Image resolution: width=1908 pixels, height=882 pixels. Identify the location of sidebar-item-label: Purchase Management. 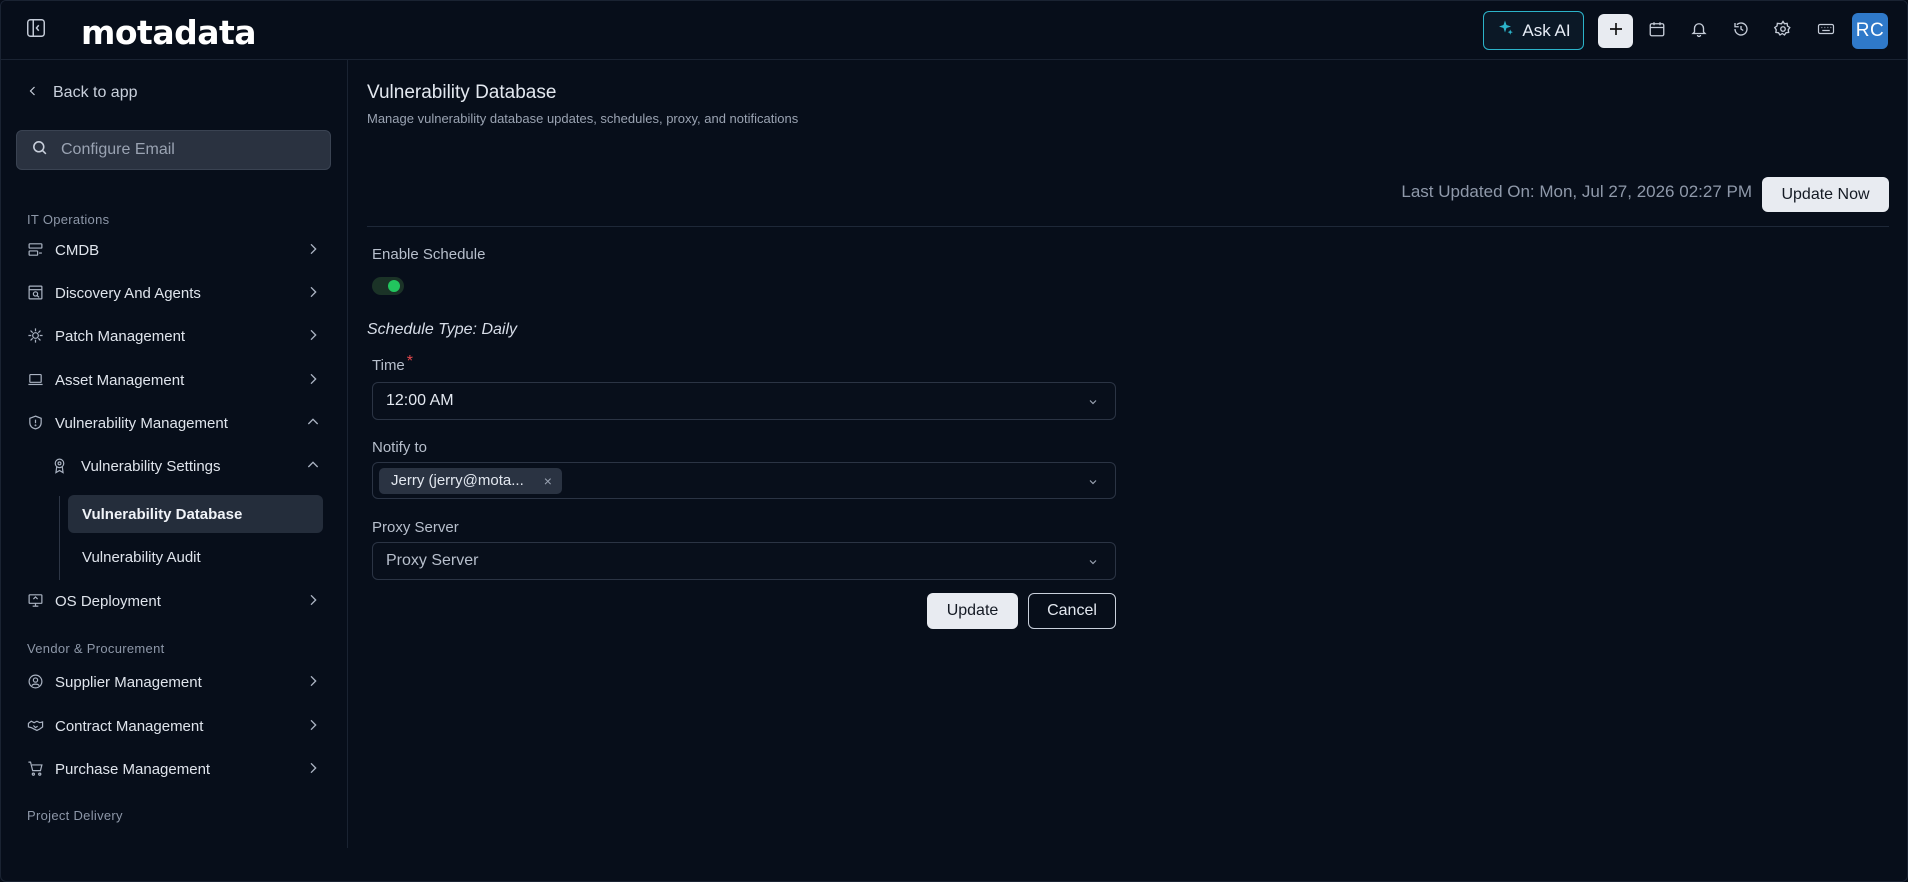
(133, 769).